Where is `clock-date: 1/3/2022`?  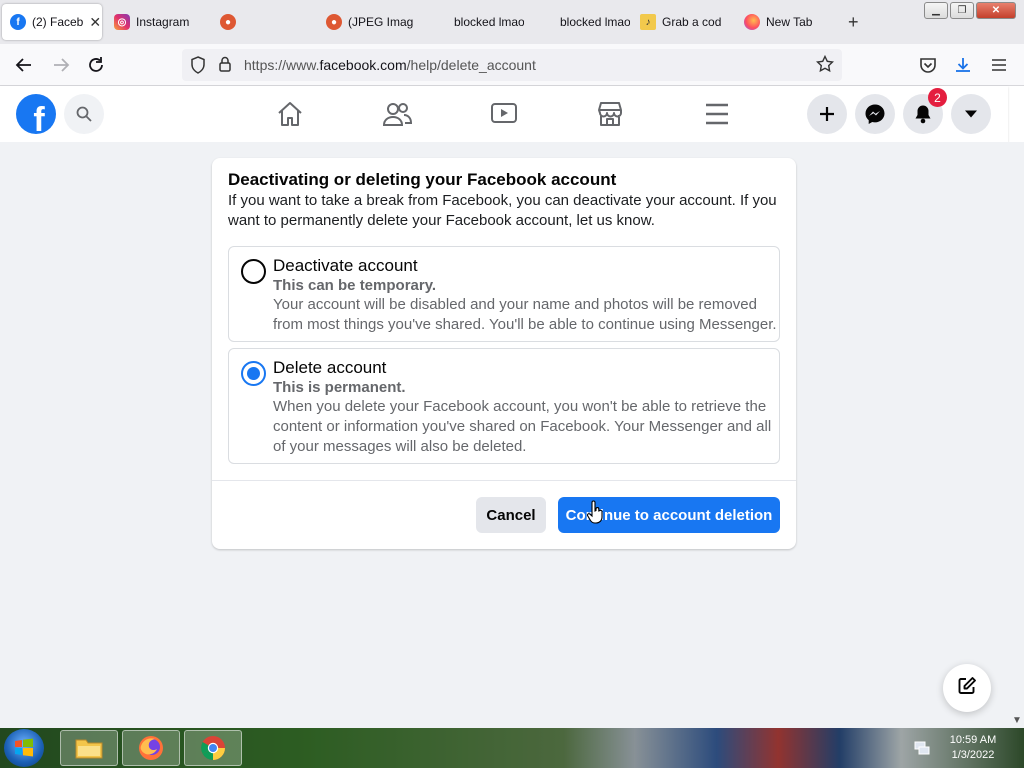
clock-date: 1/3/2022 is located at coordinates (973, 755).